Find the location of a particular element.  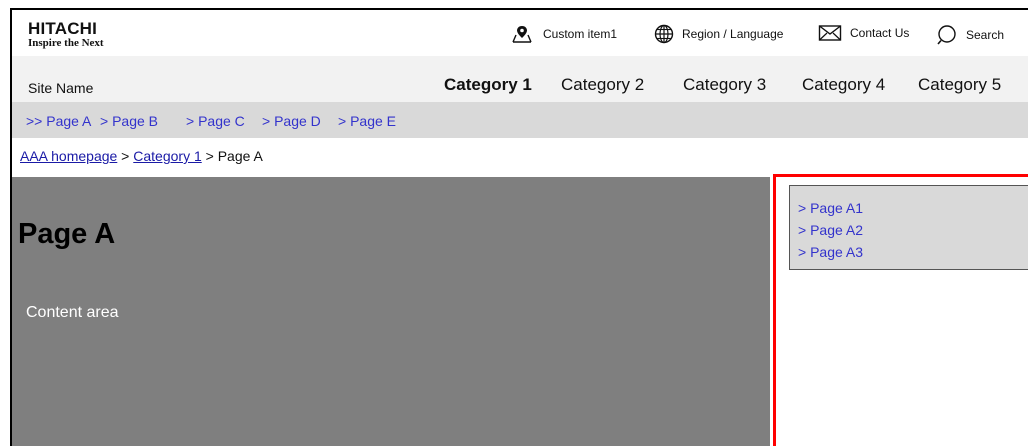

map-pin-icon is located at coordinates (522, 34).